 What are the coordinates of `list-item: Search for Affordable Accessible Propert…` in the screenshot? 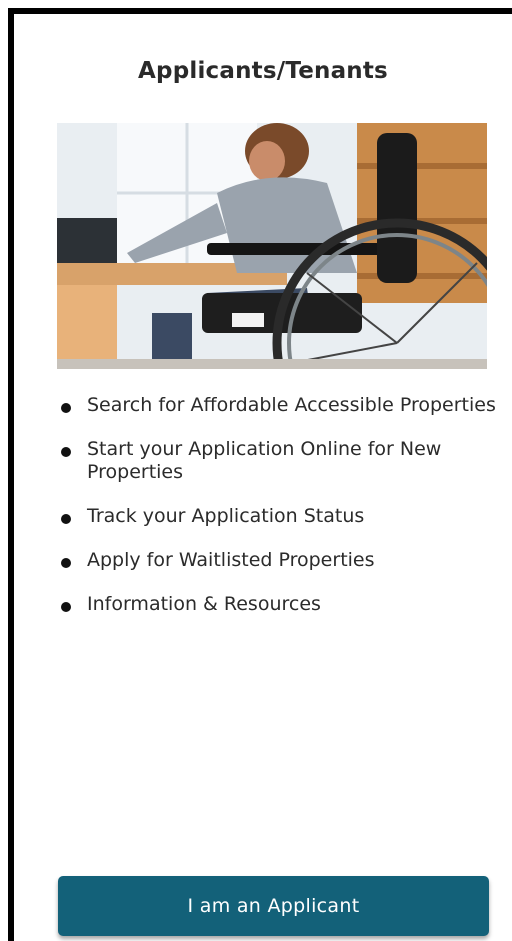 It's located at (278, 405).